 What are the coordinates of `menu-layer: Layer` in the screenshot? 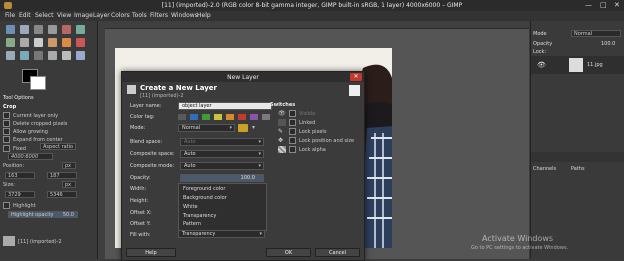 It's located at (101, 15).